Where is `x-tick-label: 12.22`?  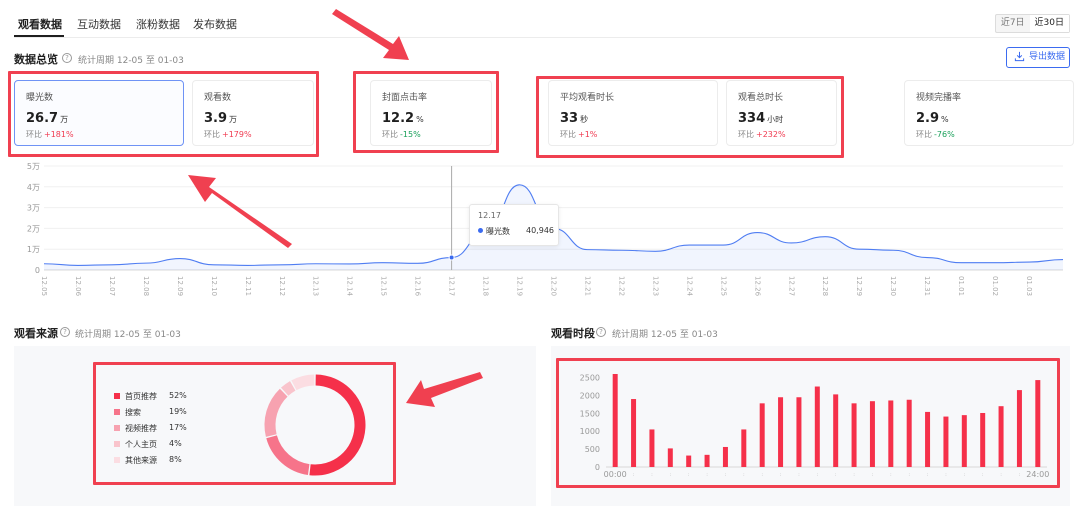
x-tick-label: 12.22 is located at coordinates (621, 286).